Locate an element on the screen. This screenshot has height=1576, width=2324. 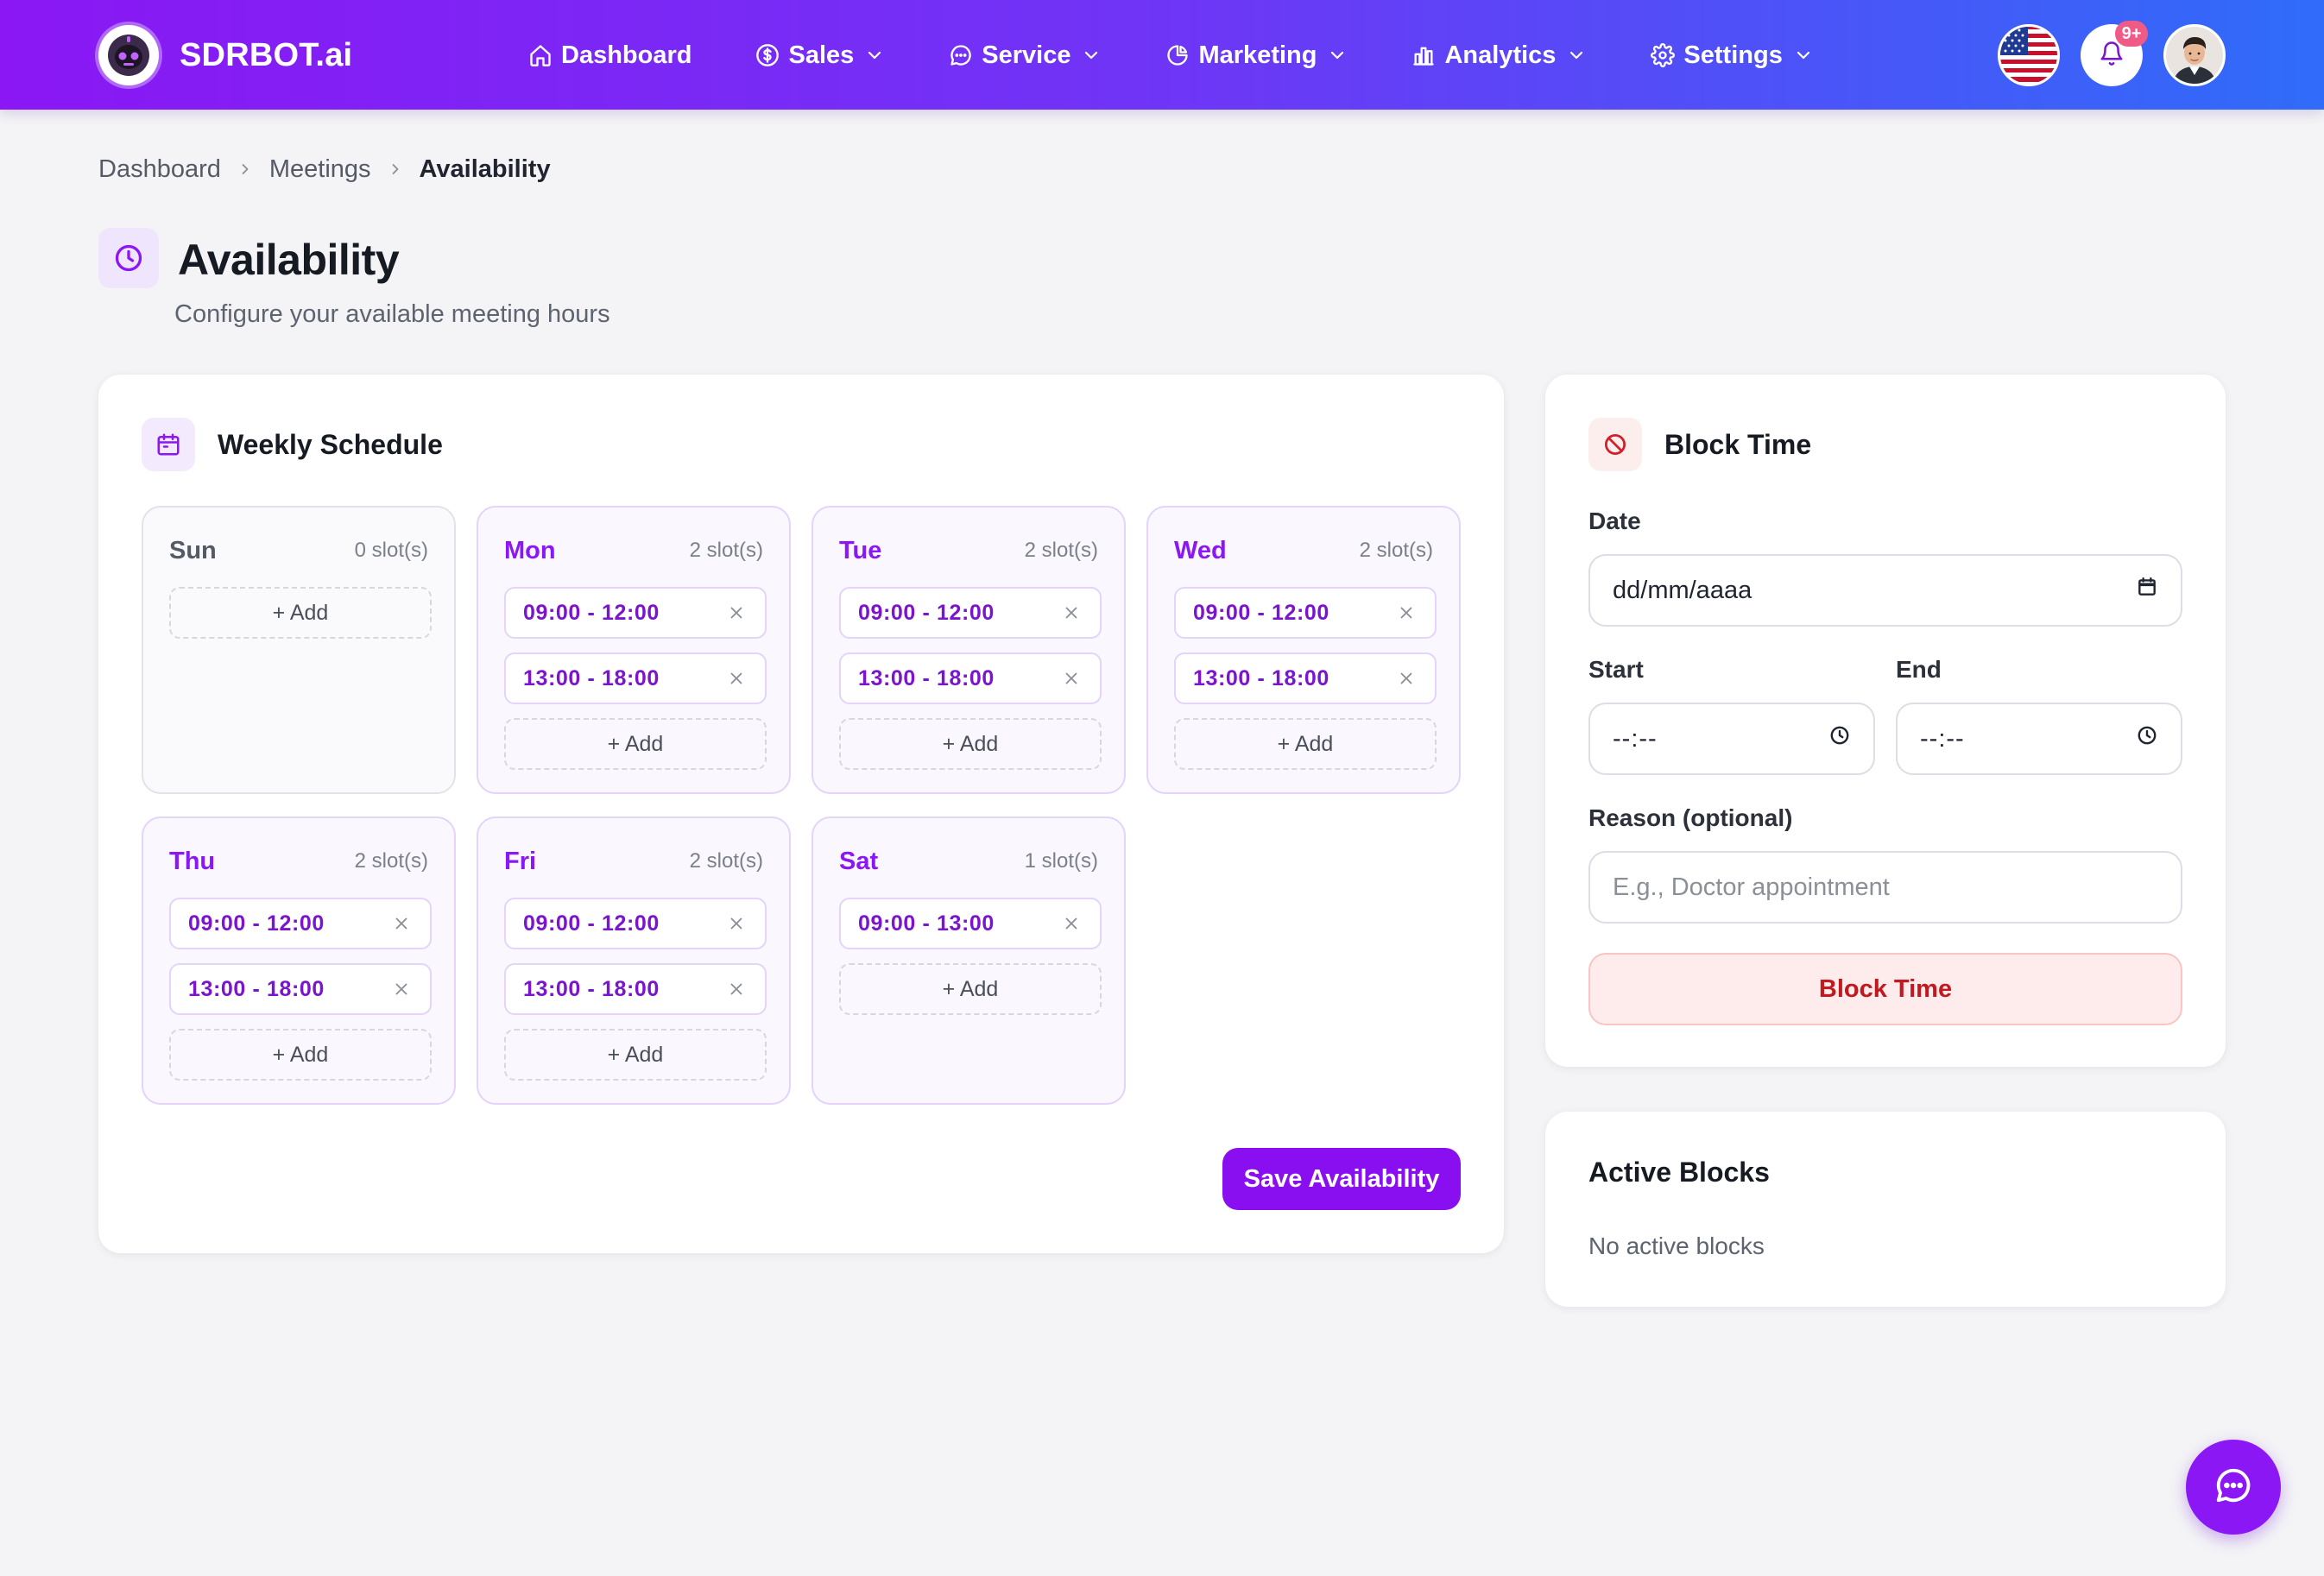
breadcrumb-availability: Availability is located at coordinates (485, 168).